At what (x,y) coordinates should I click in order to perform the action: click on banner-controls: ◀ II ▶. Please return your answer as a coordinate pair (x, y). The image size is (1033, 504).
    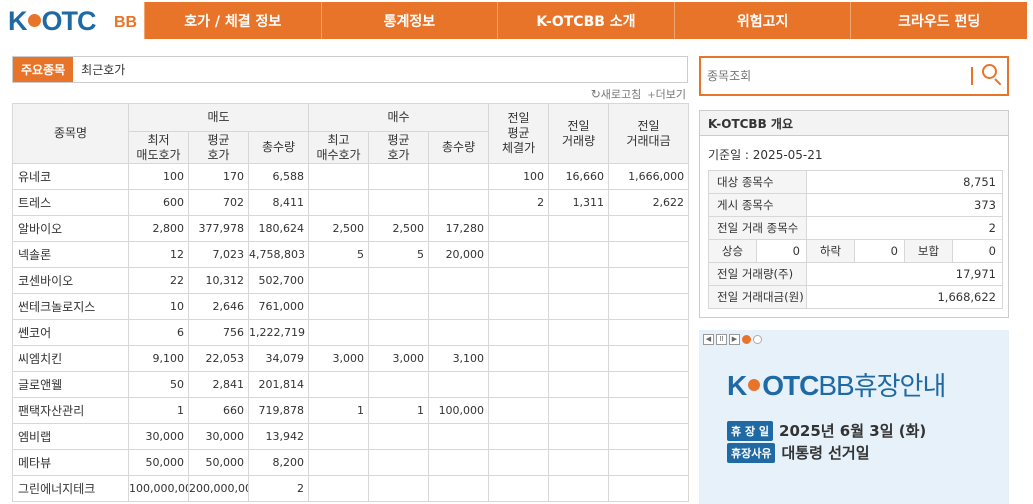
    Looking at the image, I should click on (732, 339).